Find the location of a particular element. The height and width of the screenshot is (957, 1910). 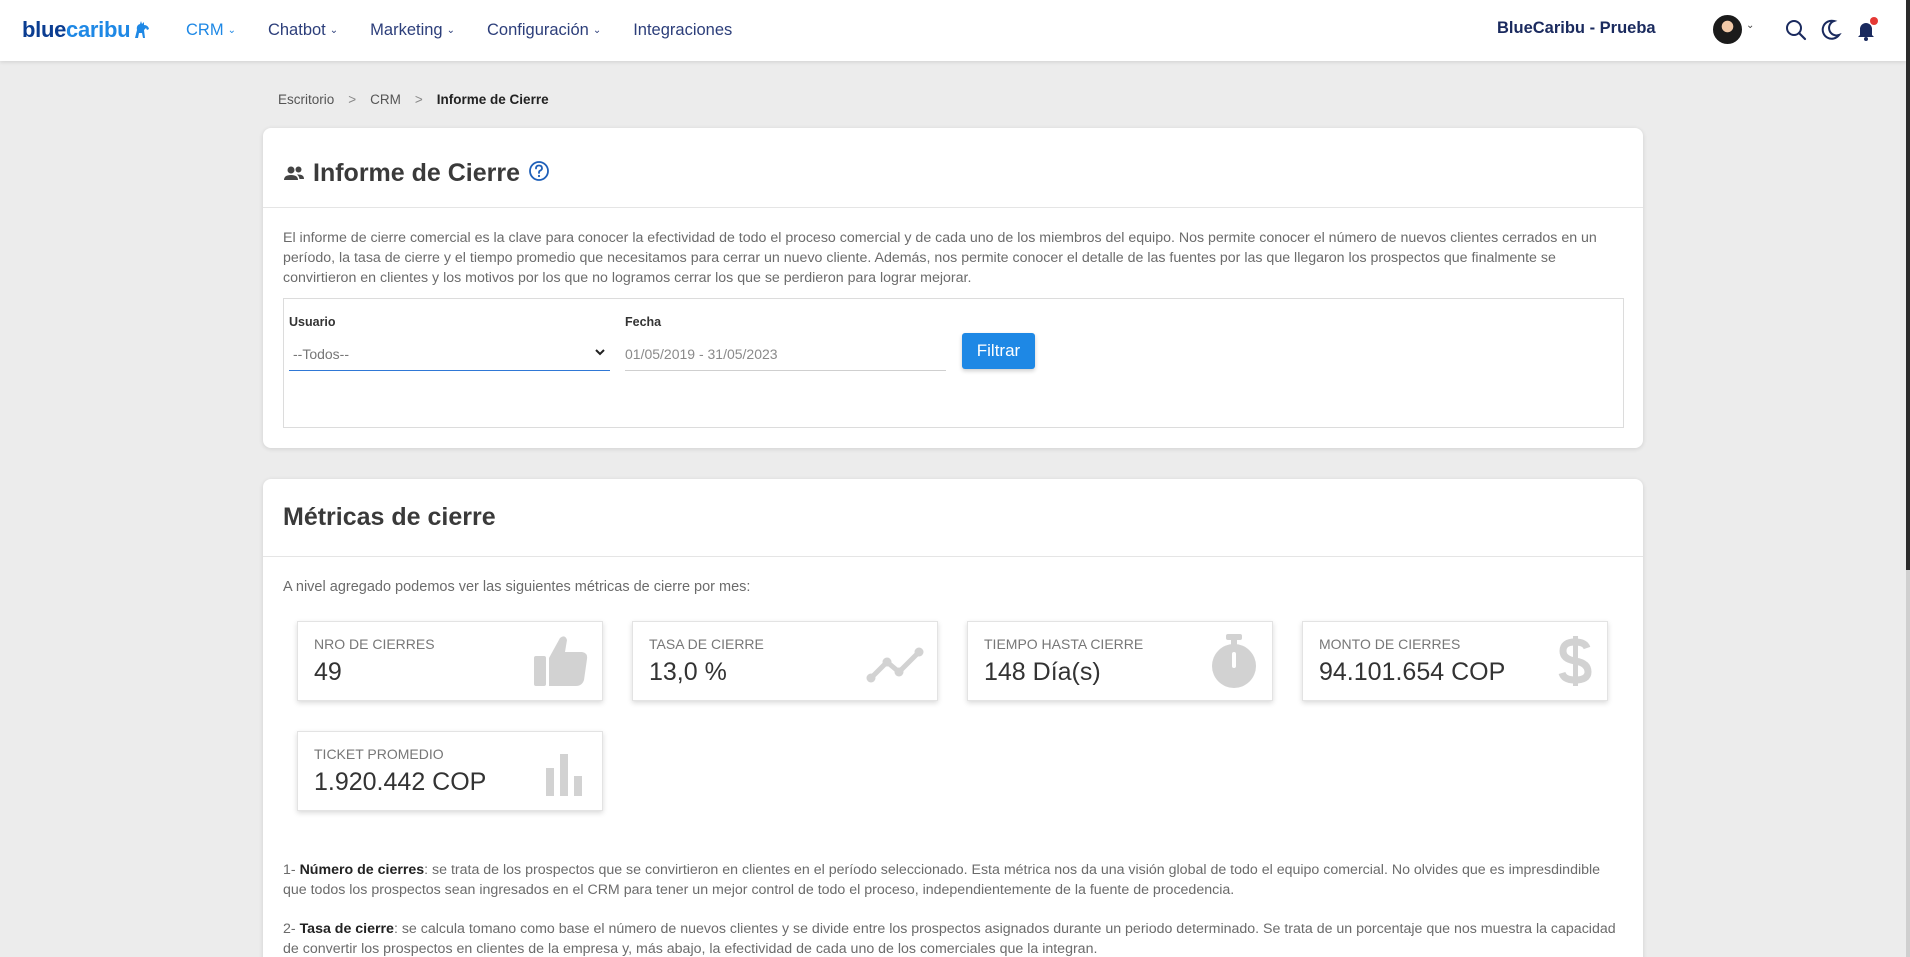

menu-crm: CRM ⌄ is located at coordinates (211, 30).